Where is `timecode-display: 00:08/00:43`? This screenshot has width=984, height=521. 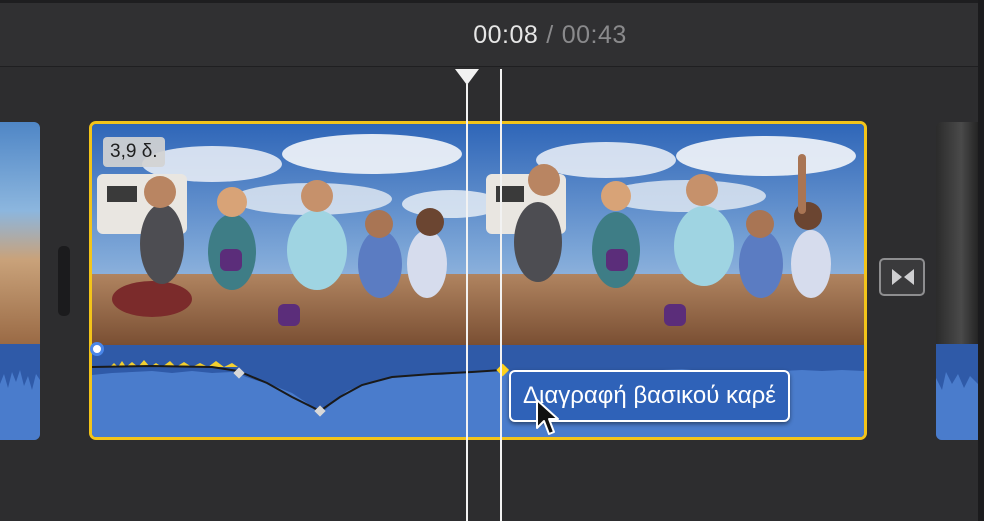
timecode-display: 00:08/00:43 is located at coordinates (492, 35).